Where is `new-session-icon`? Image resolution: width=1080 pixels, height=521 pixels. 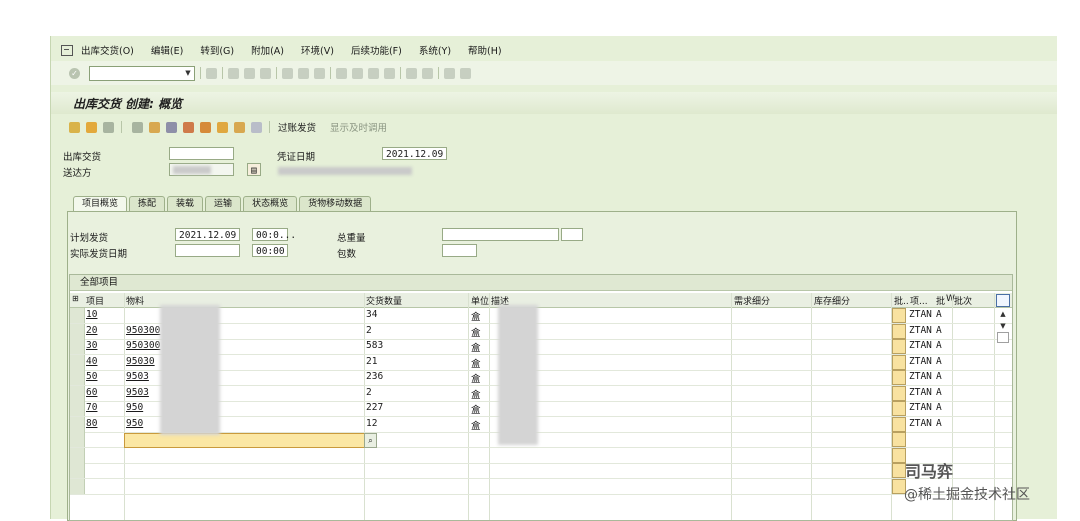
new-session-icon is located at coordinates (411, 73).